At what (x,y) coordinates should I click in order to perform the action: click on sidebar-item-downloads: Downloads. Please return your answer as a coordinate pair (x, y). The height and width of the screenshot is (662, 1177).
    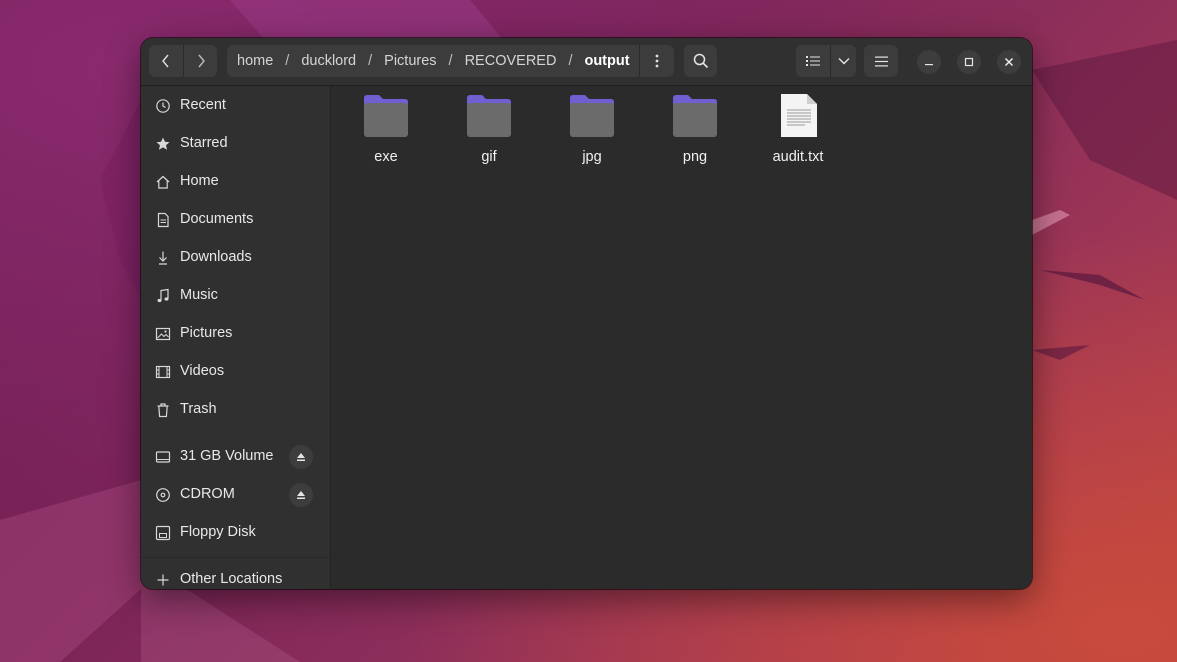
    Looking at the image, I should click on (235, 258).